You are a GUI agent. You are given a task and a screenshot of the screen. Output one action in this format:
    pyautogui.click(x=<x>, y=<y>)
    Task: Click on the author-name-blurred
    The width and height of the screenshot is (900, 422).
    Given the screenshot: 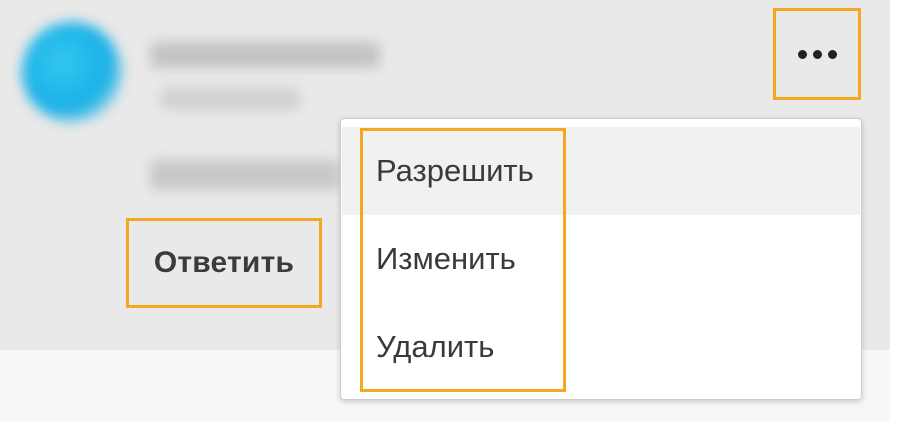 What is the action you would take?
    pyautogui.click(x=265, y=55)
    